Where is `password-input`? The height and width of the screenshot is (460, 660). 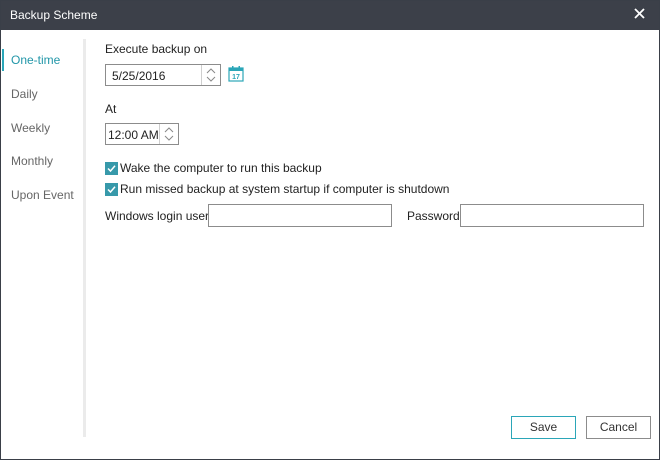 password-input is located at coordinates (552, 215).